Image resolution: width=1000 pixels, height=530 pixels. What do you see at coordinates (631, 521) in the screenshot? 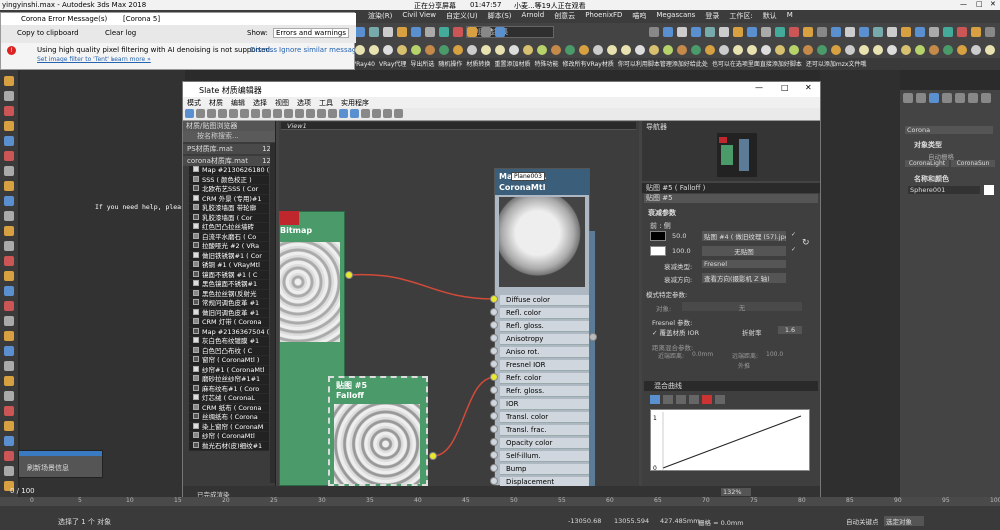
I see `y-coord: 13055.594` at bounding box center [631, 521].